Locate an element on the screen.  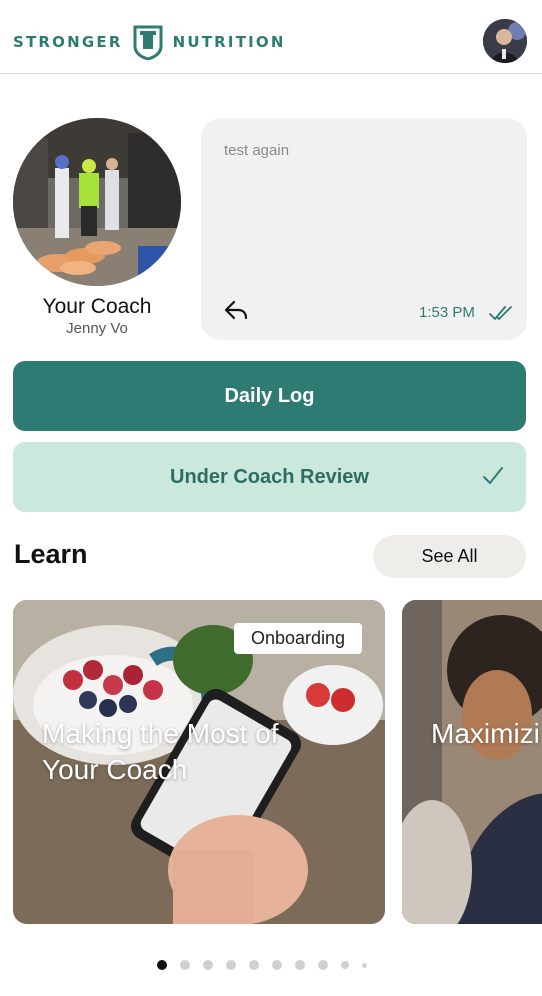
learn-card-image is located at coordinates (472, 762).